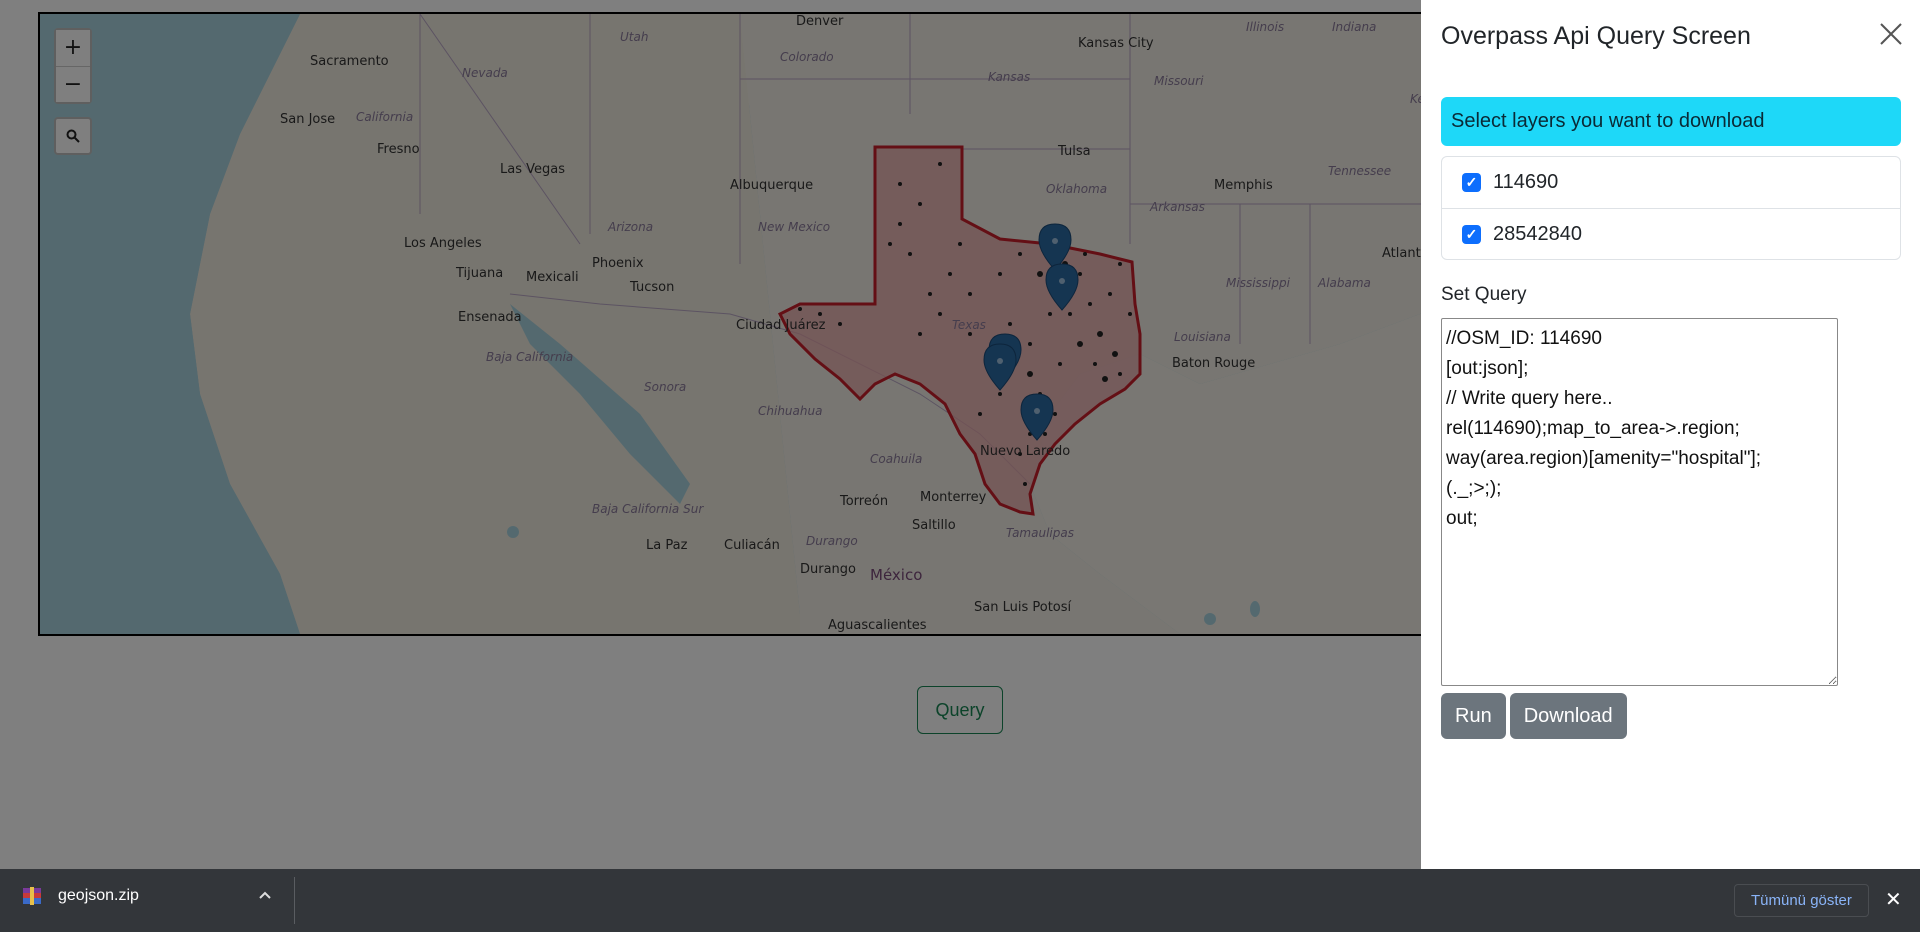 This screenshot has width=1920, height=932. Describe the element at coordinates (98, 895) in the screenshot. I see `download-file-name: geojson.zip` at that location.